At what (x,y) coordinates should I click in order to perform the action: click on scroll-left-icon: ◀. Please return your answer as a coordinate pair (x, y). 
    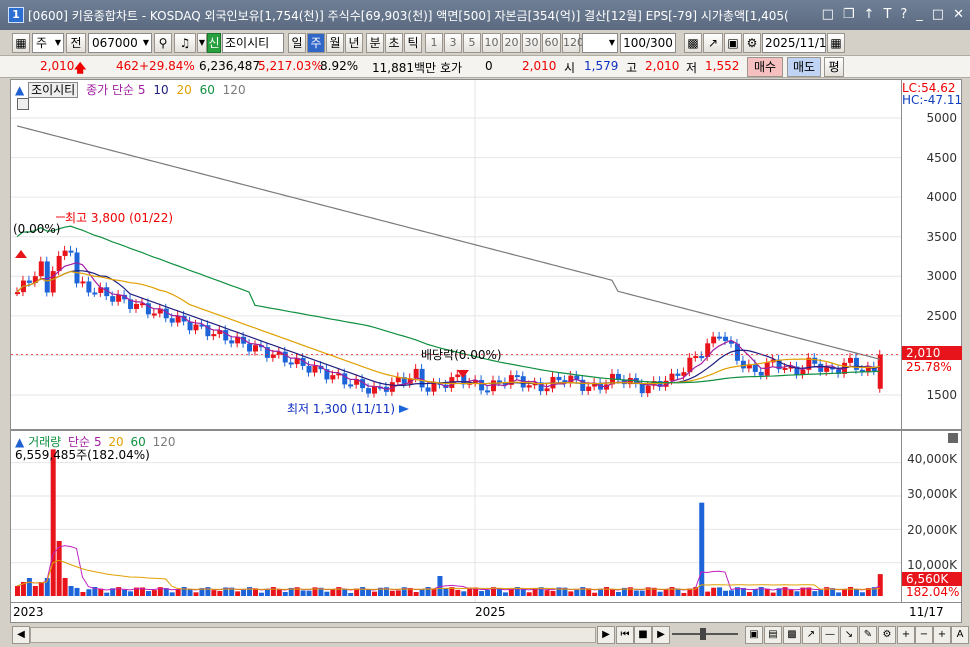
    Looking at the image, I should click on (21, 635).